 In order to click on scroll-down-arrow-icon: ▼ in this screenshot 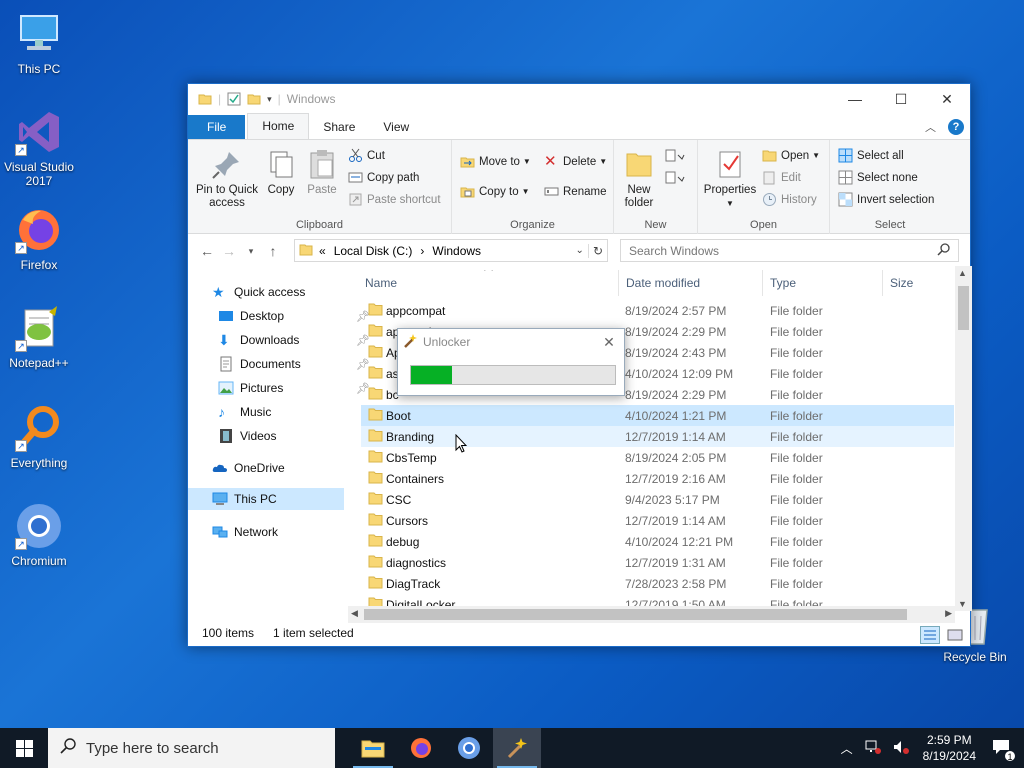, I will do `click(962, 604)`.